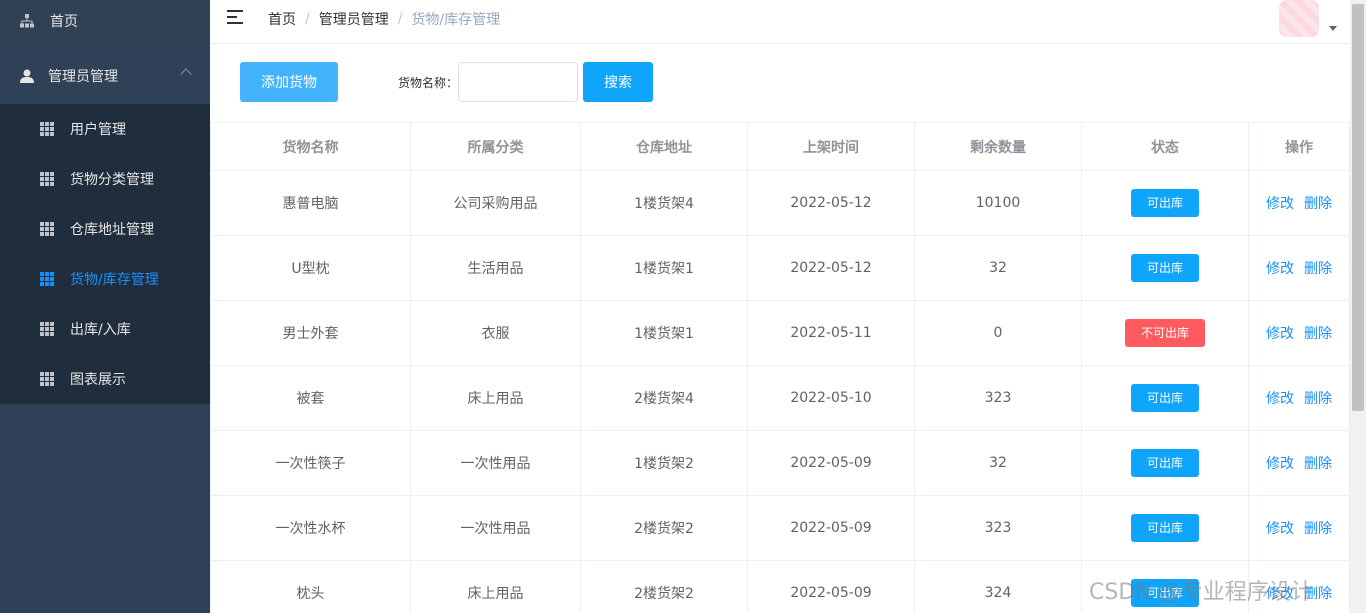 The width and height of the screenshot is (1366, 613). I want to click on sidebar-item-label: 首页, so click(64, 22).